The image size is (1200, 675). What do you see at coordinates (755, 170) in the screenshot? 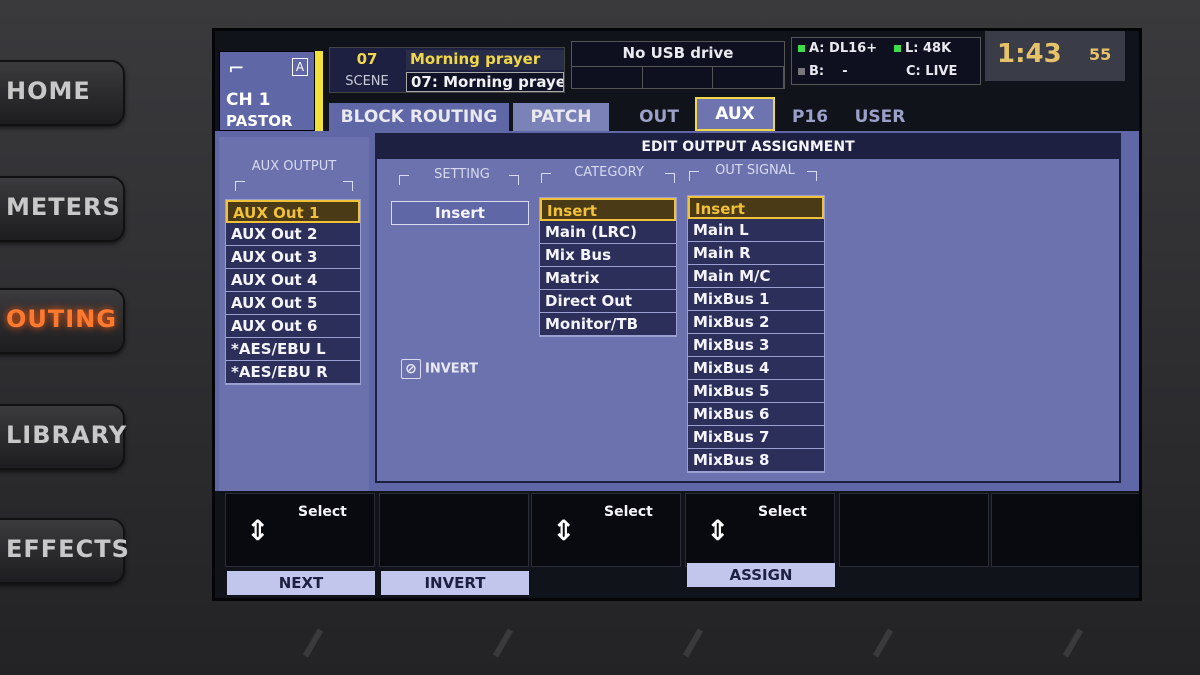
I see `out-signal-heading: OUT SIGNAL` at bounding box center [755, 170].